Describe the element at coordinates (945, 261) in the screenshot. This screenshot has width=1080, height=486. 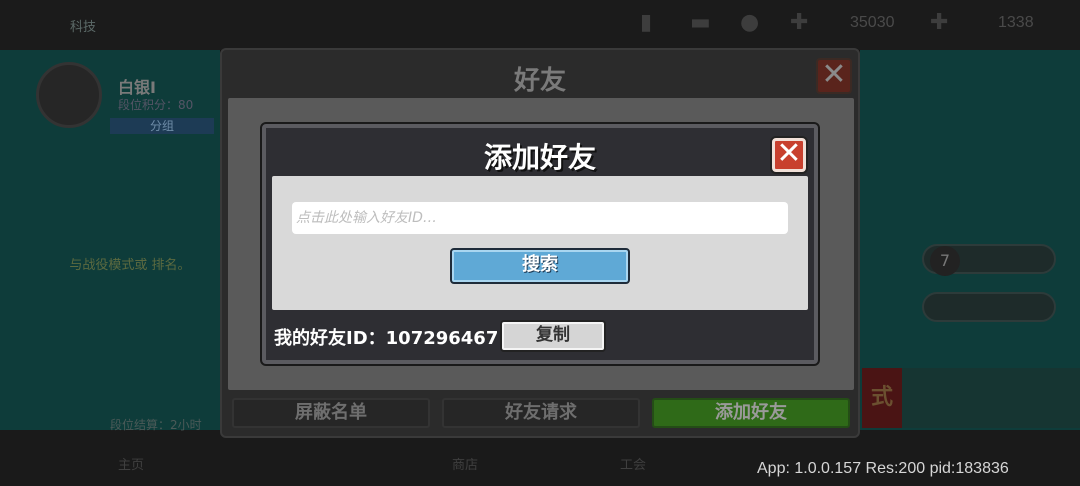
I see `level-badge: 7` at that location.